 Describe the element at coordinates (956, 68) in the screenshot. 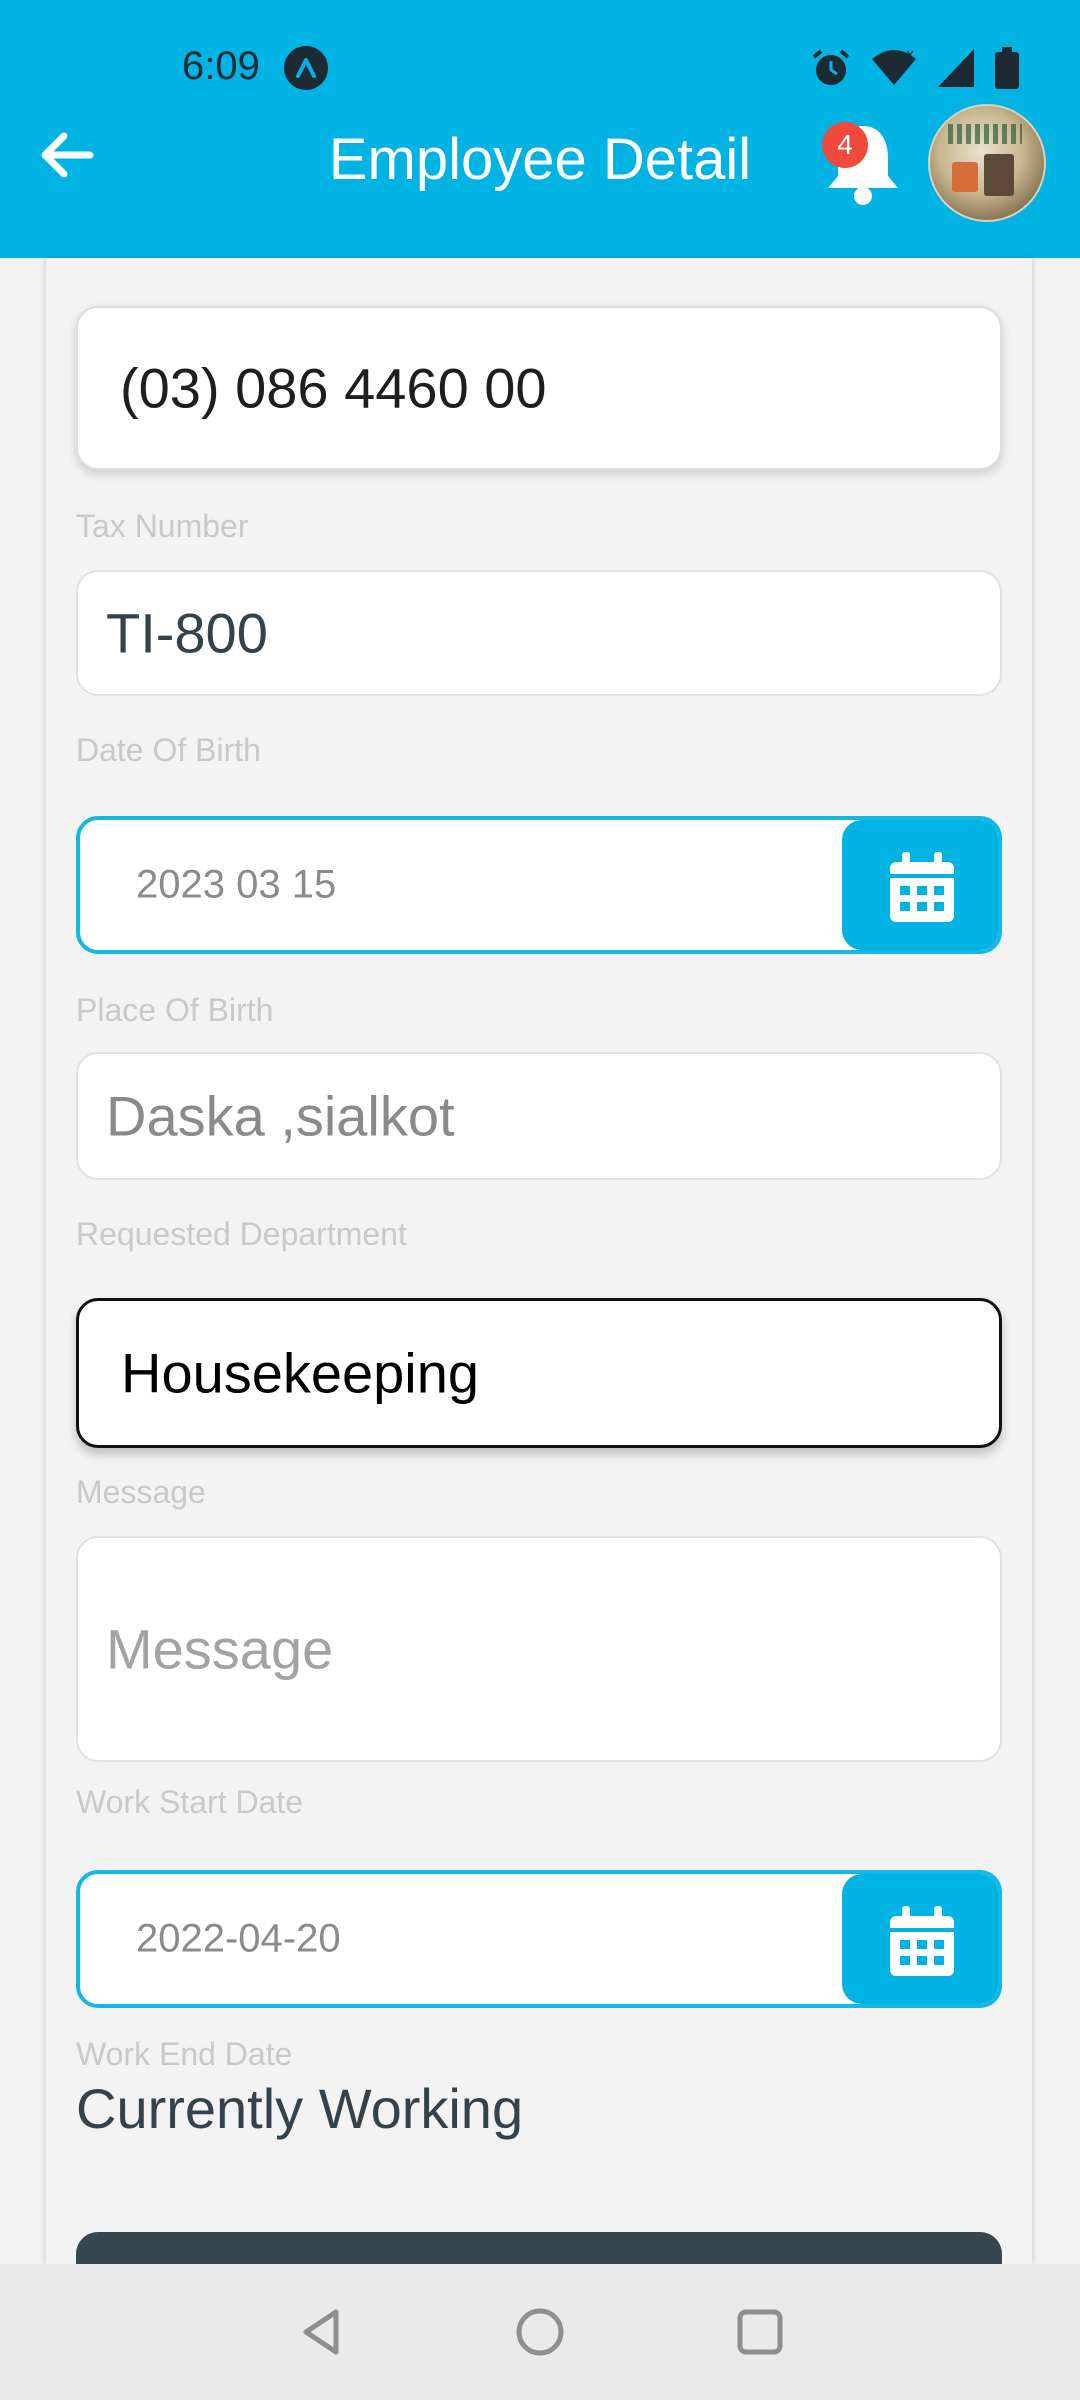

I see `signal-icon` at that location.